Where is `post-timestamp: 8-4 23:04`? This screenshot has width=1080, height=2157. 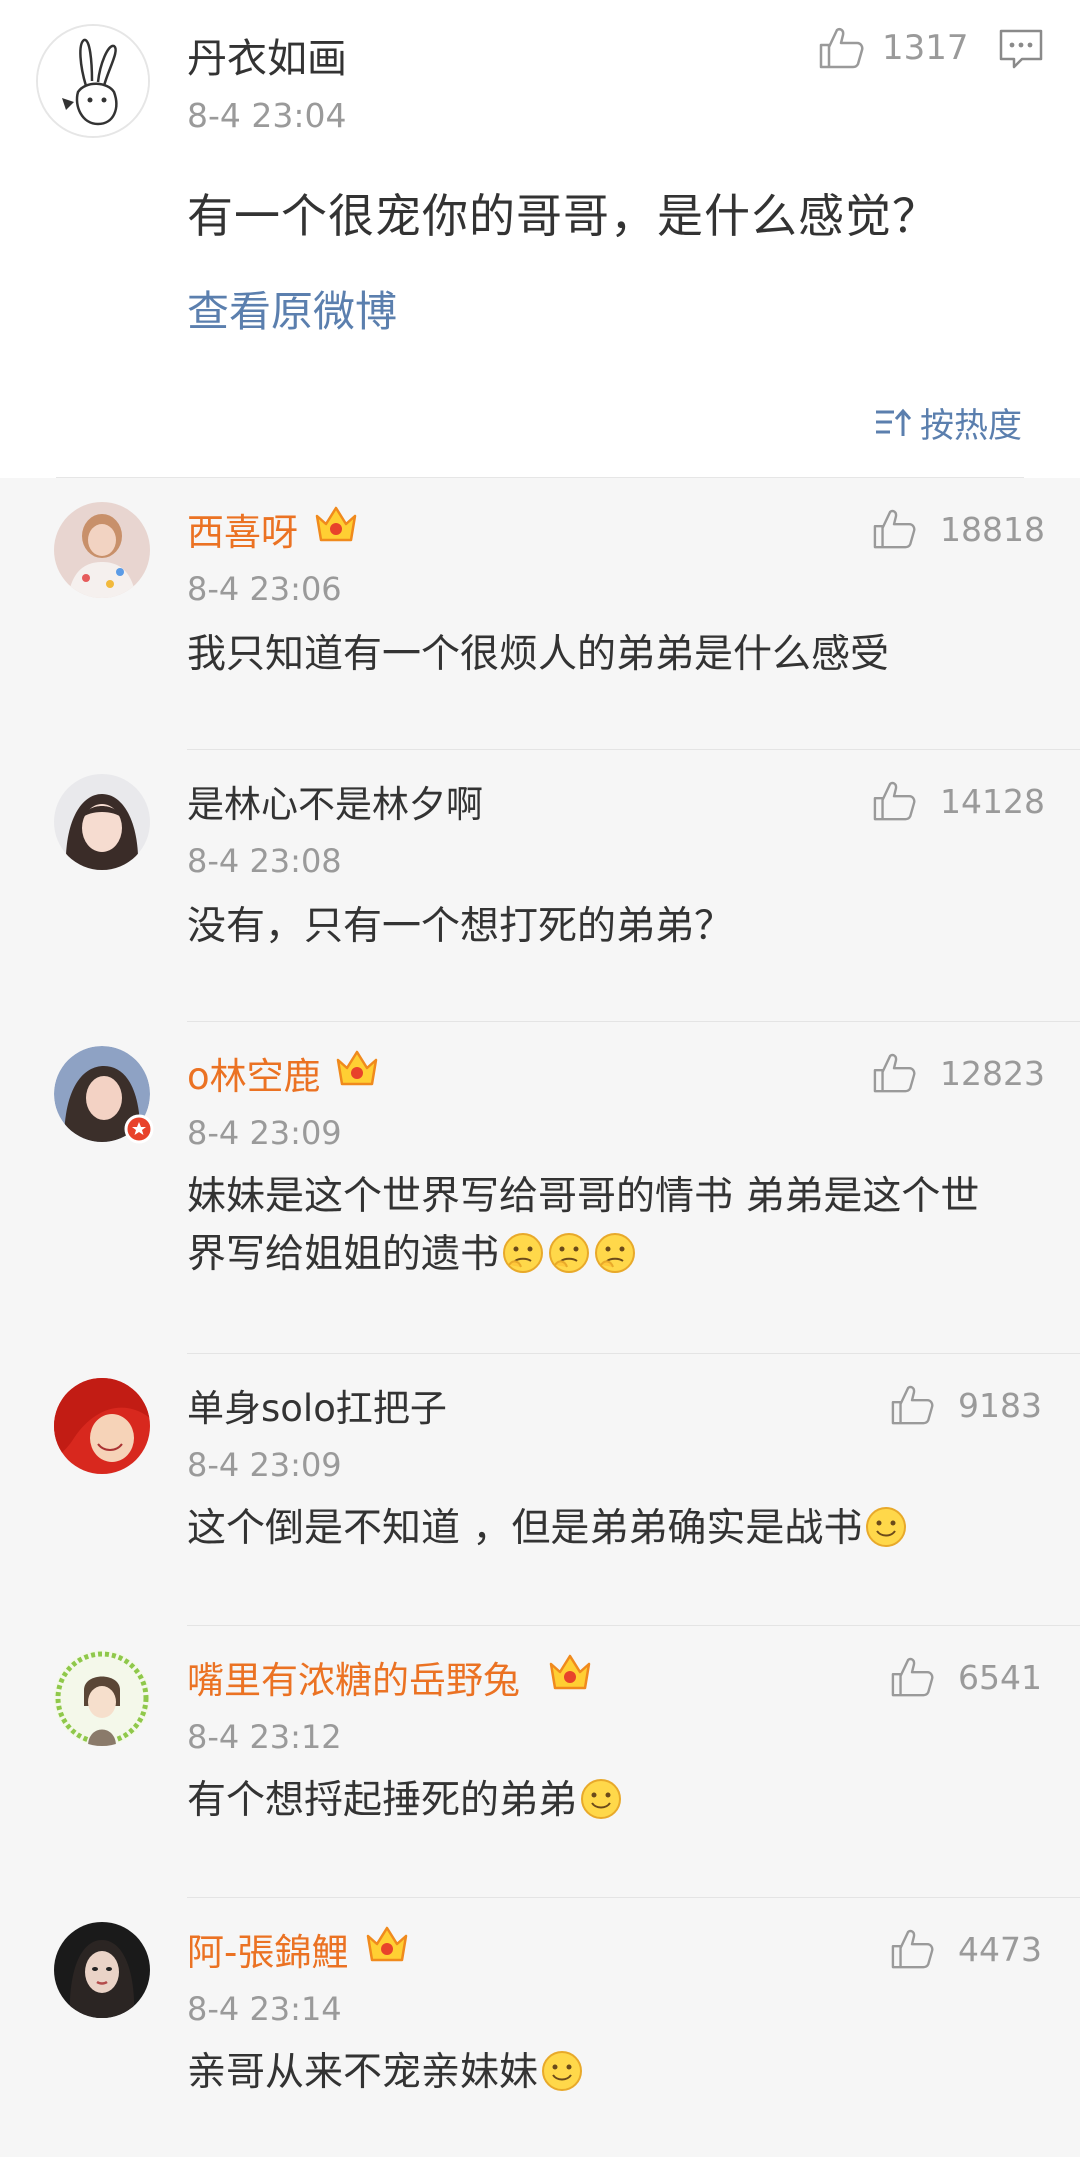
post-timestamp: 8-4 23:04 is located at coordinates (267, 115).